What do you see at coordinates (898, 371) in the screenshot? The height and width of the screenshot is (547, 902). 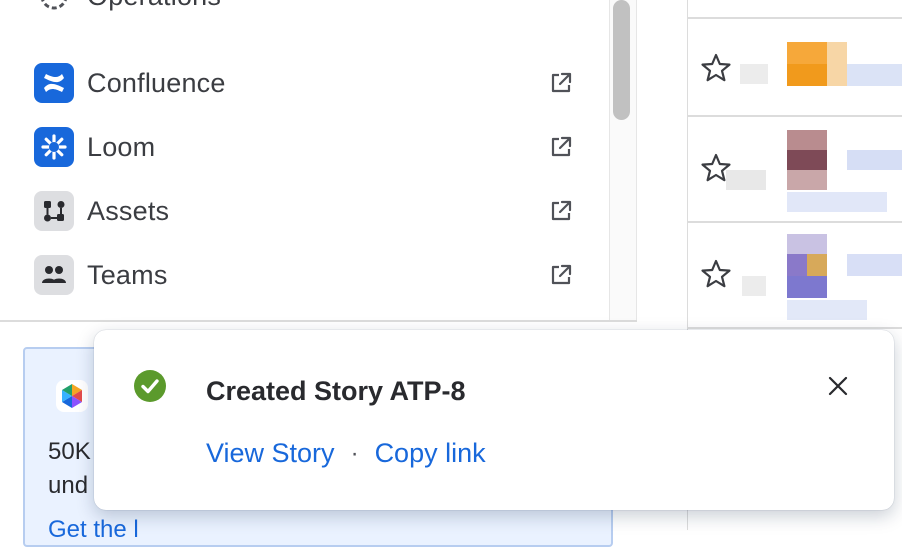 I see `right-panel-link-fragment` at bounding box center [898, 371].